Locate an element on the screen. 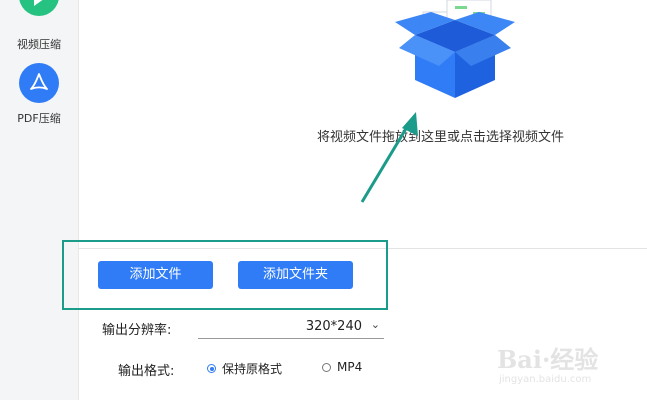  resolution-label: 输出分辨率: is located at coordinates (137, 330).